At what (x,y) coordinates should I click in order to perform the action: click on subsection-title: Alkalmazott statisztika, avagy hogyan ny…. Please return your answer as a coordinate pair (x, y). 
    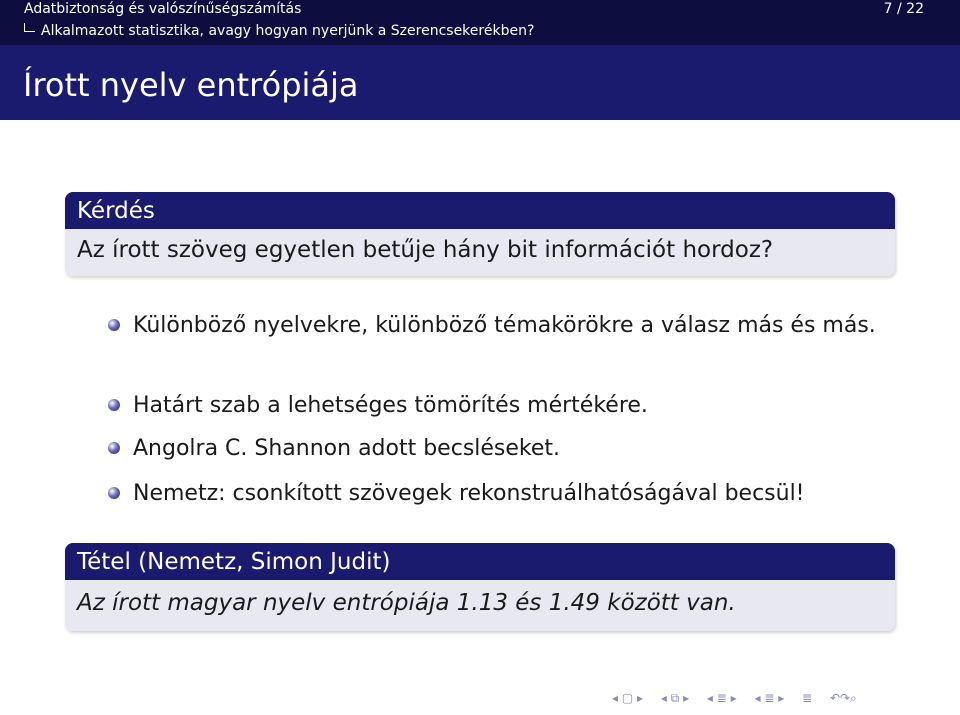
    Looking at the image, I should click on (279, 31).